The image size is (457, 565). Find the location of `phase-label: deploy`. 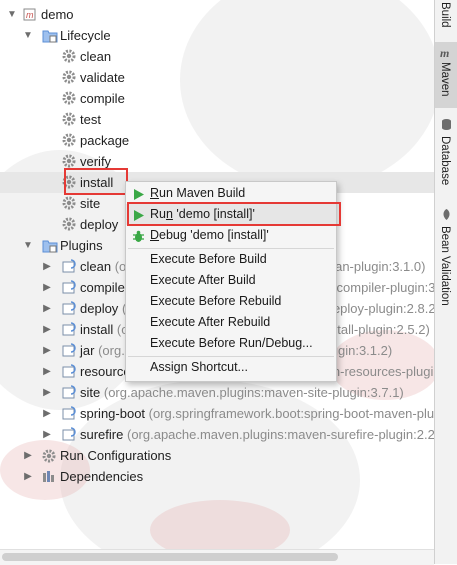

phase-label: deploy is located at coordinates (99, 224).